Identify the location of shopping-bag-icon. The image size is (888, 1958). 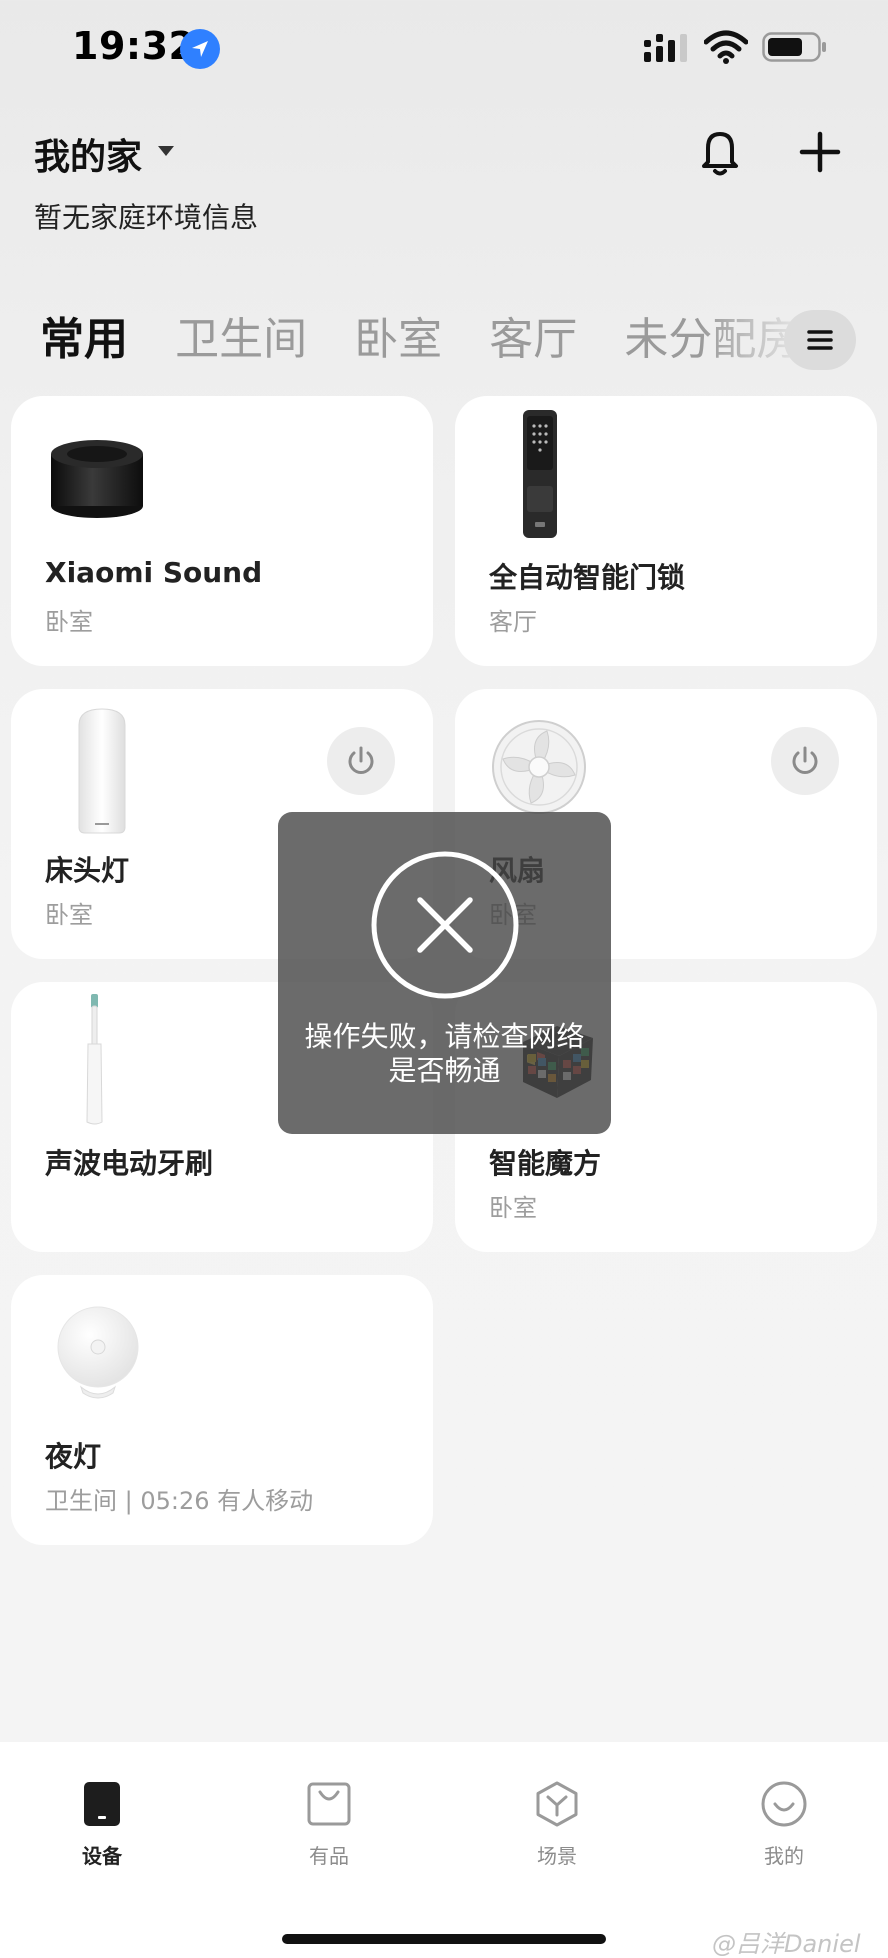
(329, 1804).